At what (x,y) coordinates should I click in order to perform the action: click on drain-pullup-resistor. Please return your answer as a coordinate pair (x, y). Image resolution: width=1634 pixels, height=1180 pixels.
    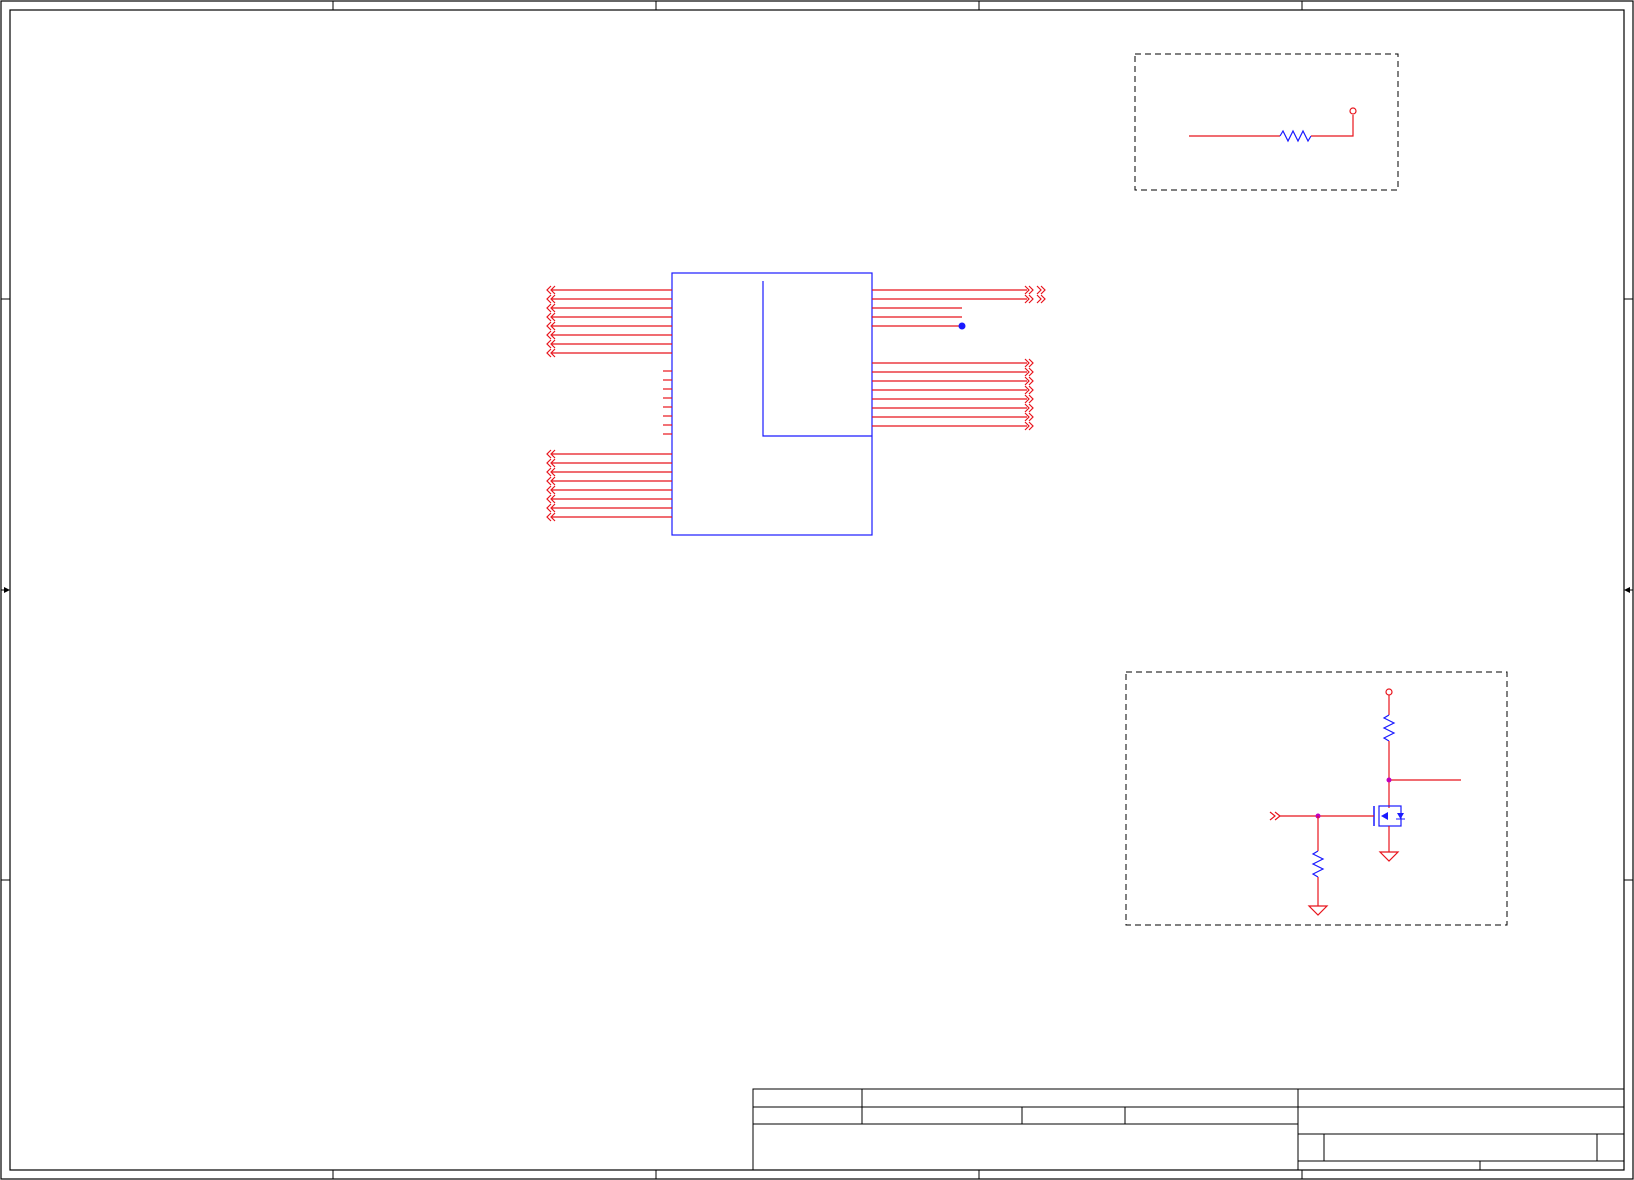
    Looking at the image, I should click on (1389, 728).